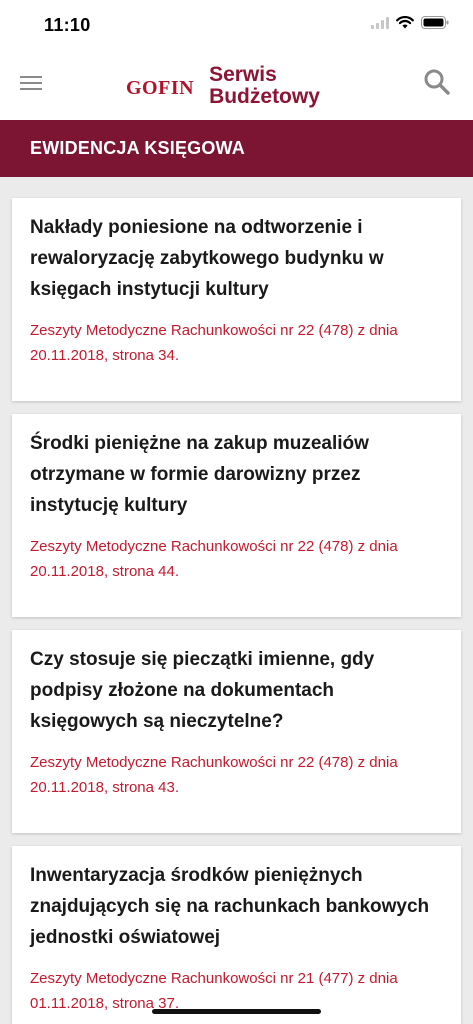 The image size is (473, 1024). I want to click on app-header: GOFIN Serwis Budżetowy, so click(236, 86).